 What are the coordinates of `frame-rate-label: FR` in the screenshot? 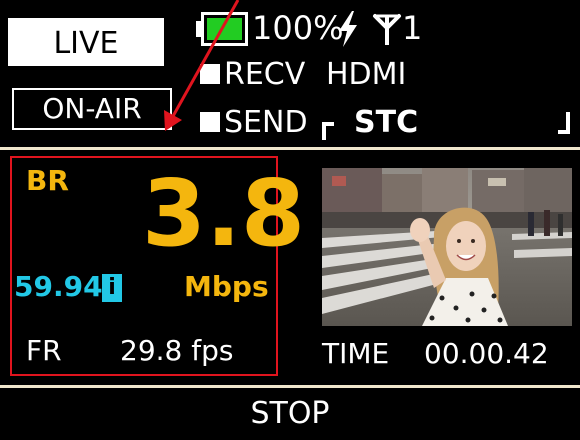 It's located at (44, 350).